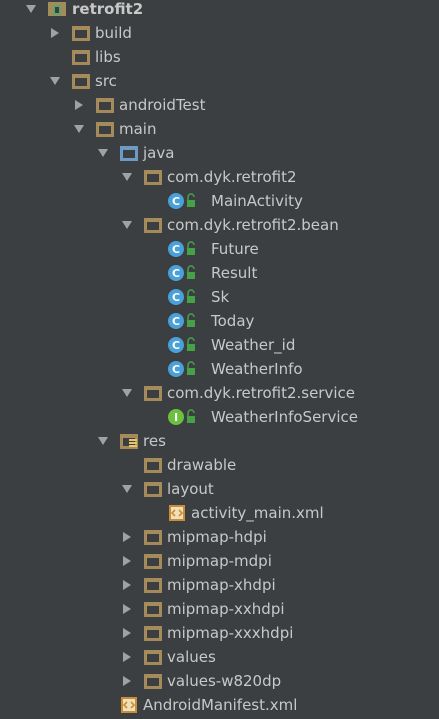  I want to click on tree-item-label: com.dyk.retrofit2.bean, so click(253, 225).